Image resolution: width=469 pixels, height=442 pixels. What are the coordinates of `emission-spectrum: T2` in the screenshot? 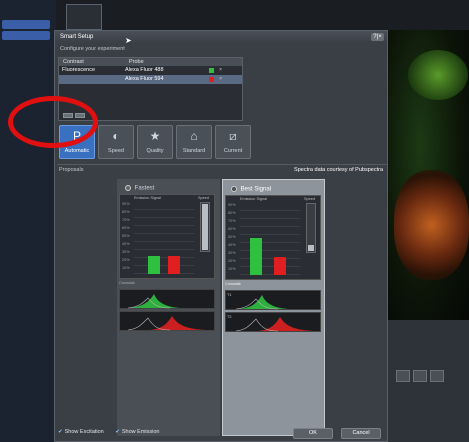 It's located at (273, 322).